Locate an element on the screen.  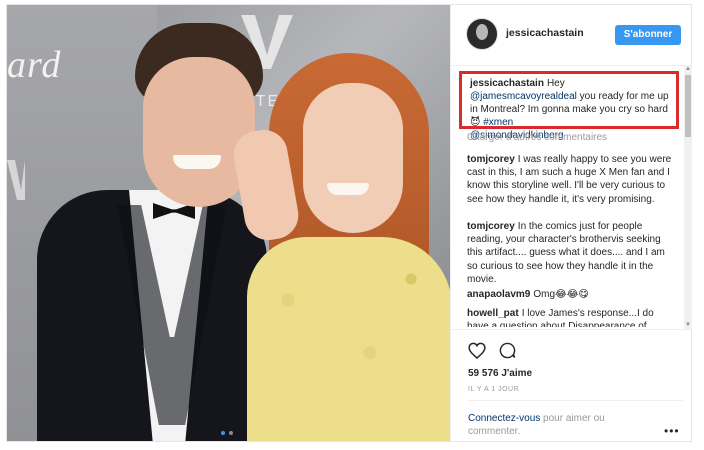
scroll-thumb is located at coordinates (688, 106).